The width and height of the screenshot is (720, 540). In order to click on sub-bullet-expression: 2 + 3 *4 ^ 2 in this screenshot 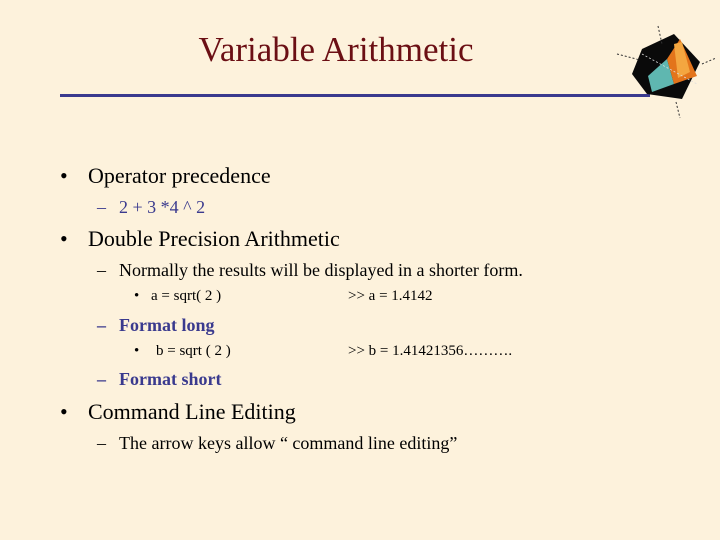, I will do `click(162, 207)`.